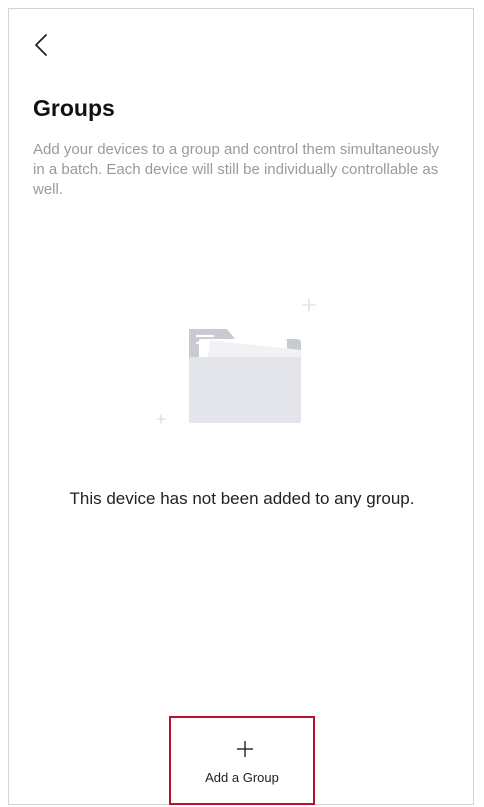  I want to click on back-button, so click(42, 45).